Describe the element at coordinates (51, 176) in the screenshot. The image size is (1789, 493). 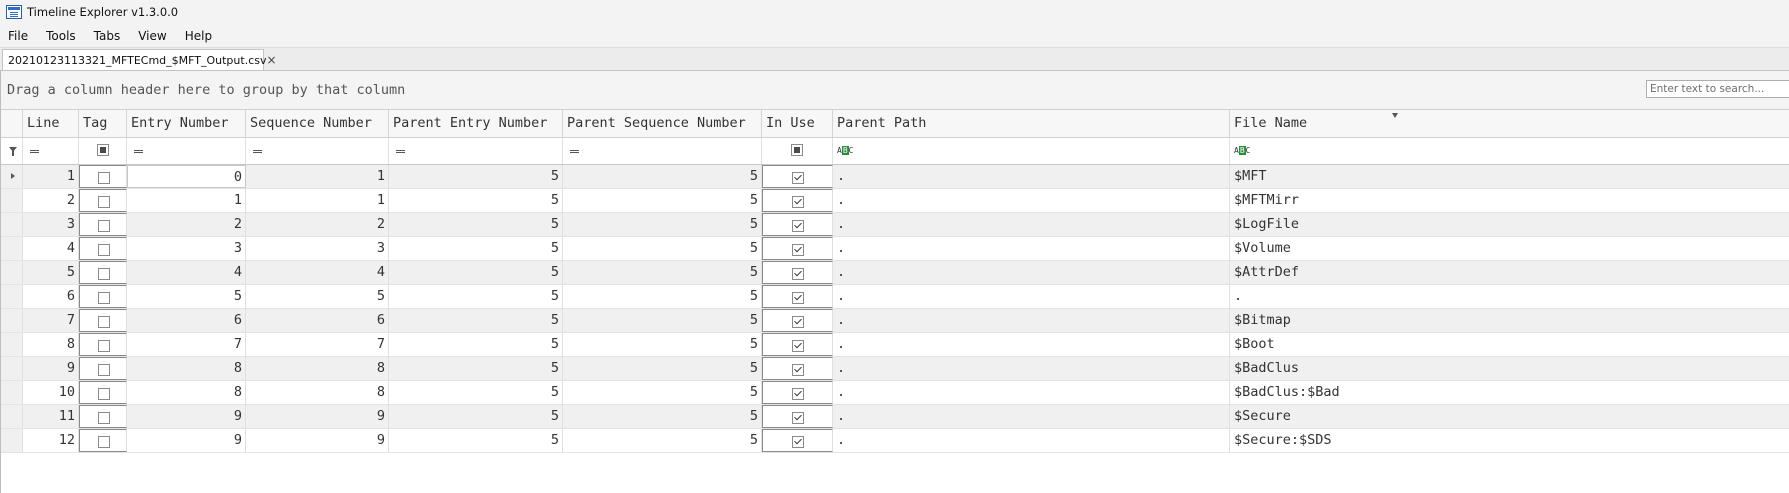
I see `line-cell: 1` at that location.